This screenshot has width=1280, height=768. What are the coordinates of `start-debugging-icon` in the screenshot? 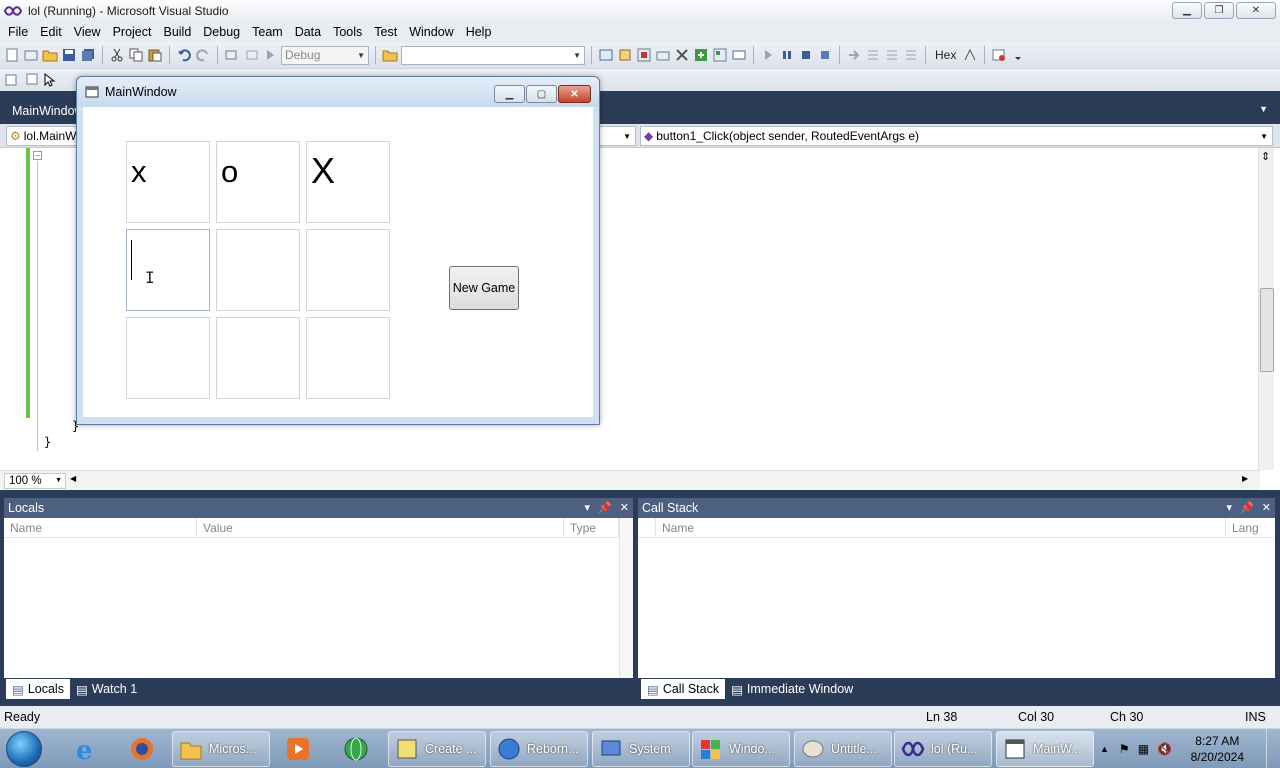 It's located at (270, 55).